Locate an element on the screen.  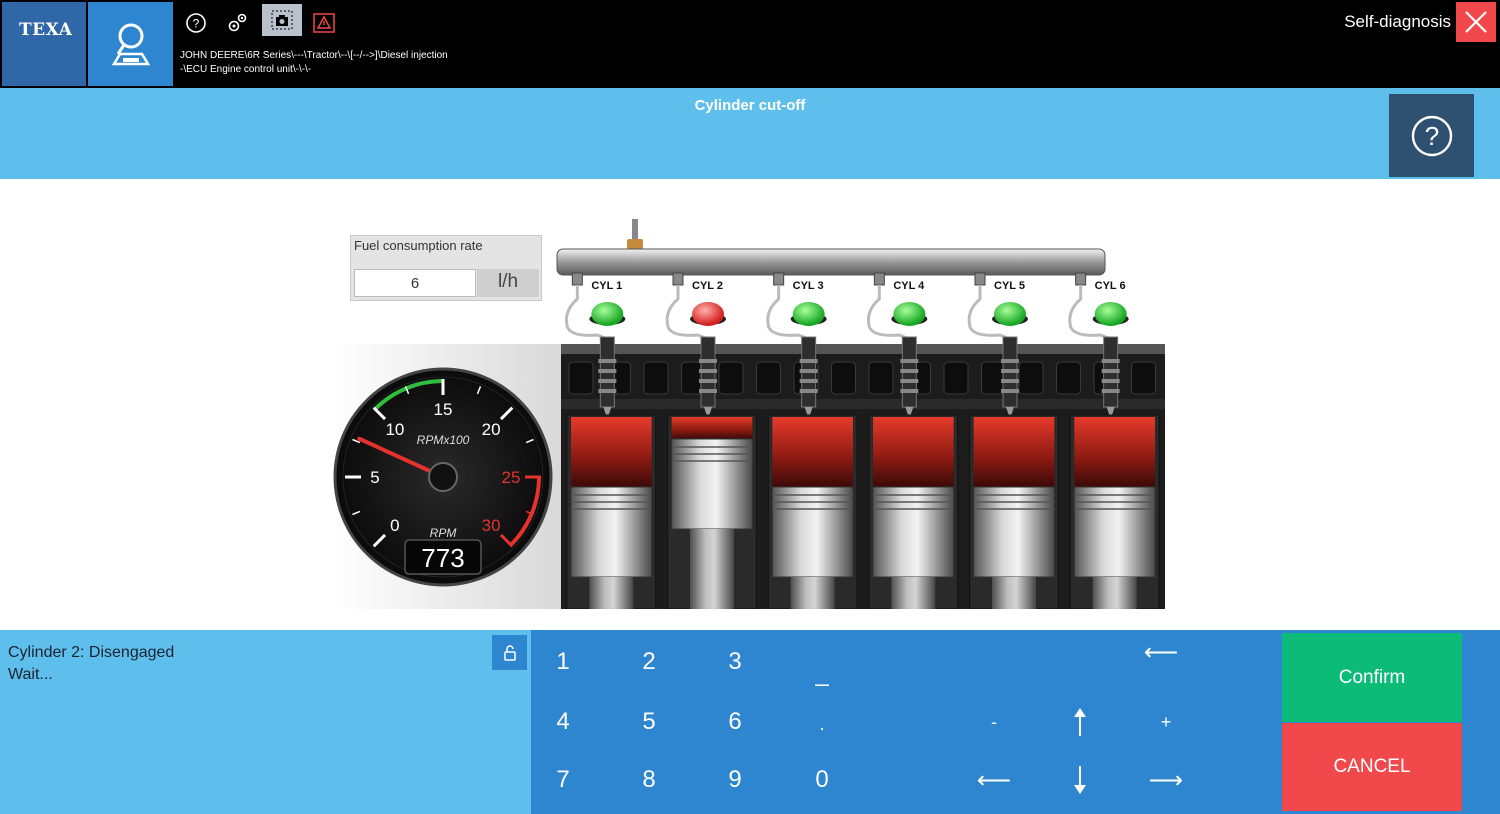
gauge-tick-label: 15 is located at coordinates (443, 409).